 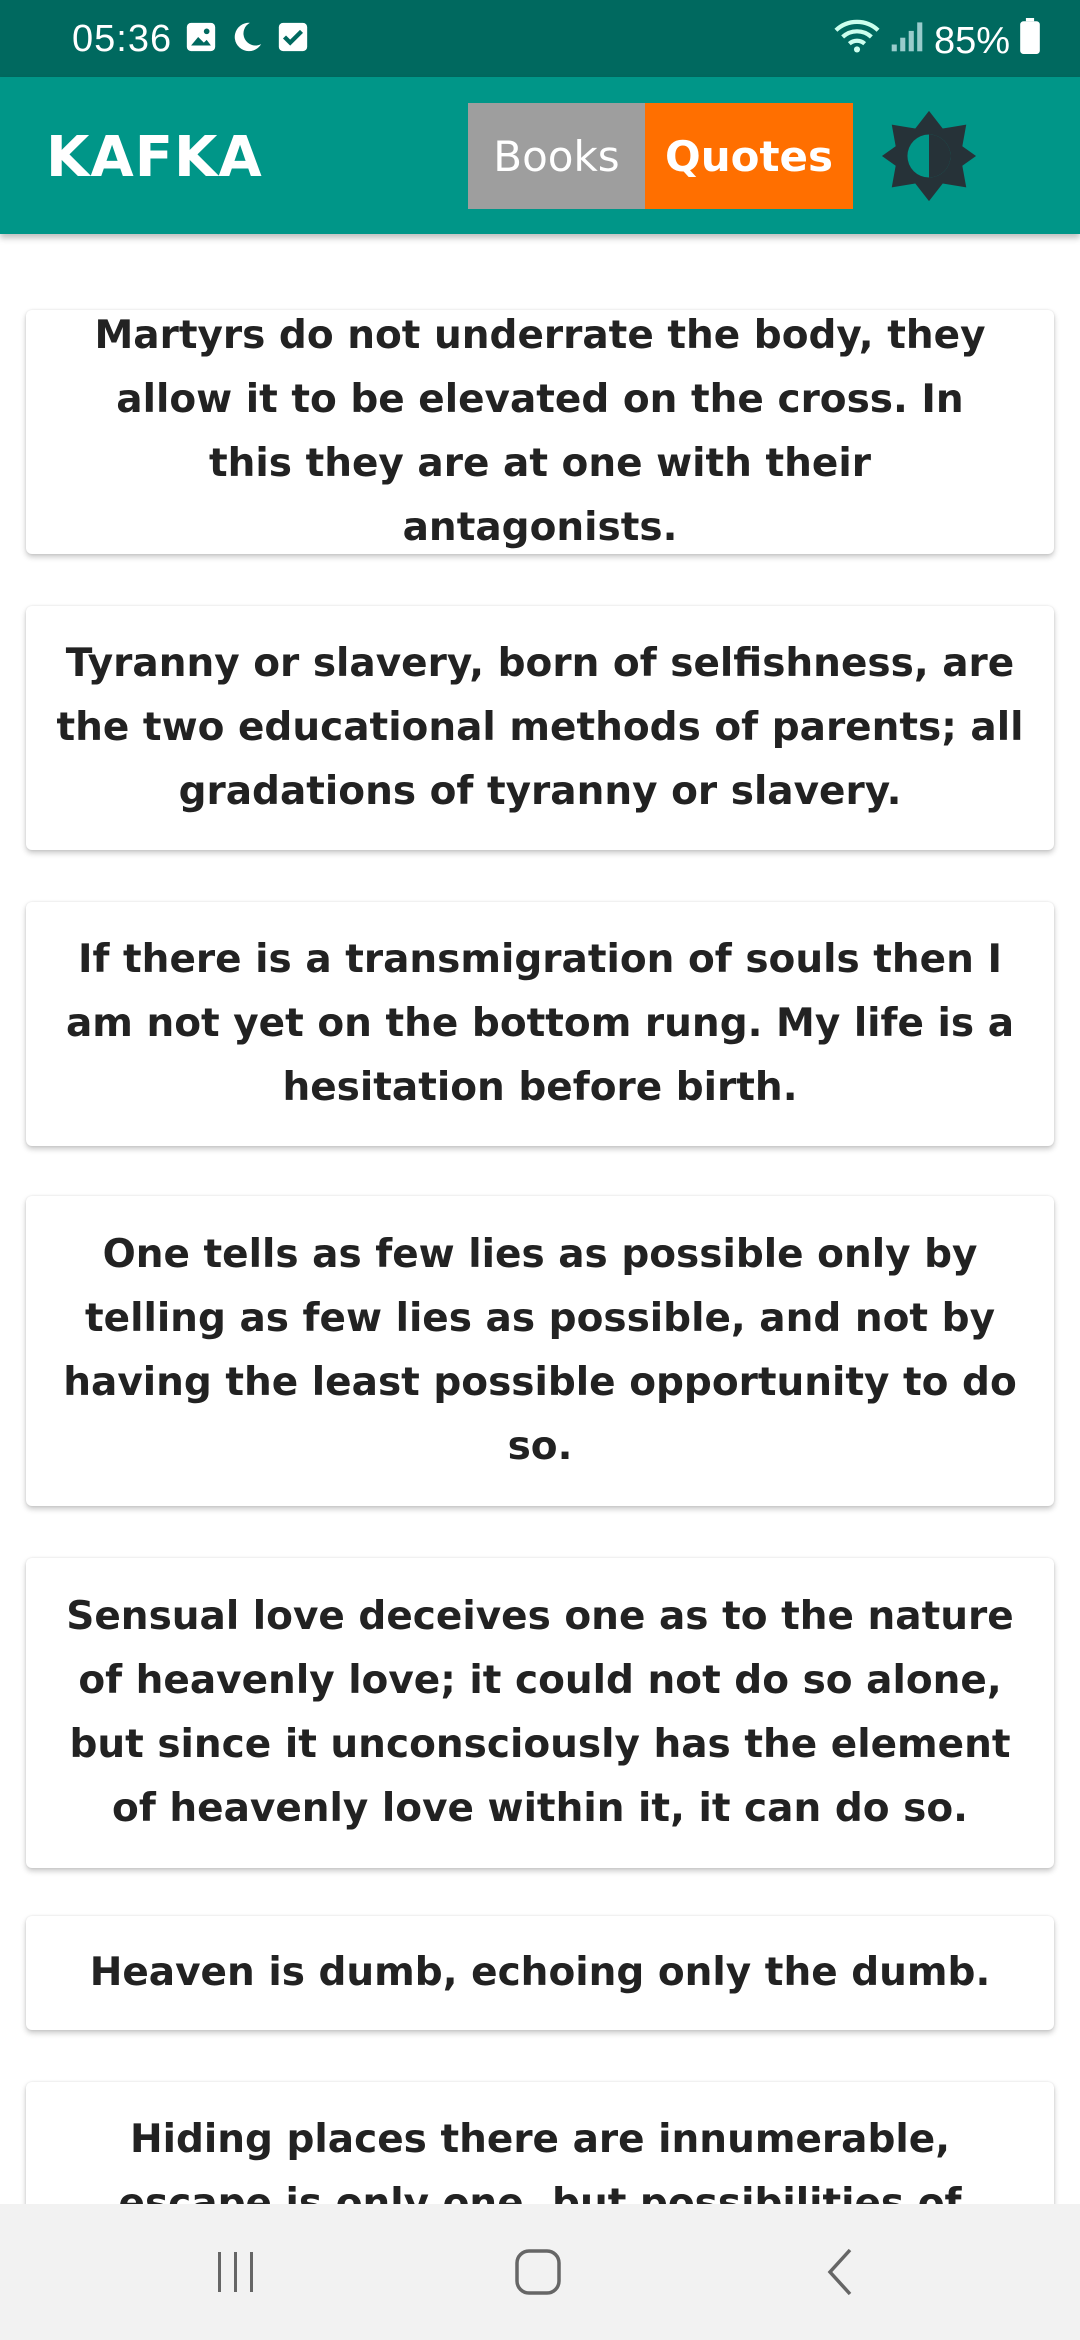 I want to click on quote-text: Heaven is dumb, echoing only the dumb., so click(x=540, y=1972).